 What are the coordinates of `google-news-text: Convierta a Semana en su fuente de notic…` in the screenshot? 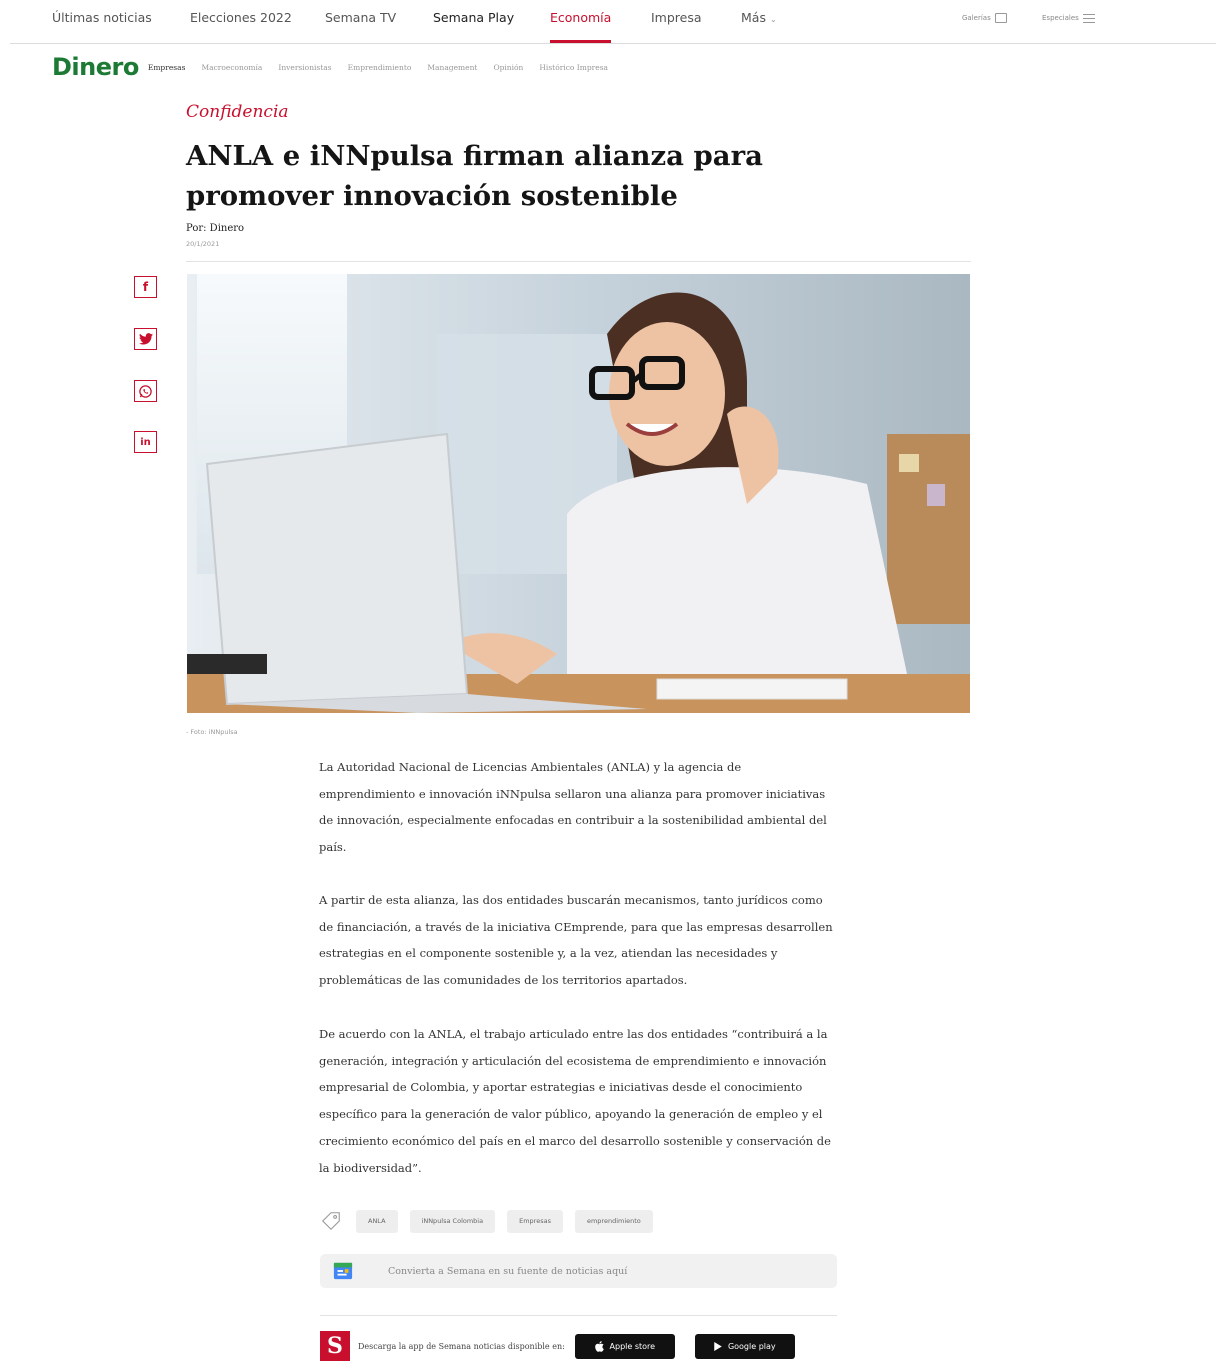 It's located at (508, 1271).